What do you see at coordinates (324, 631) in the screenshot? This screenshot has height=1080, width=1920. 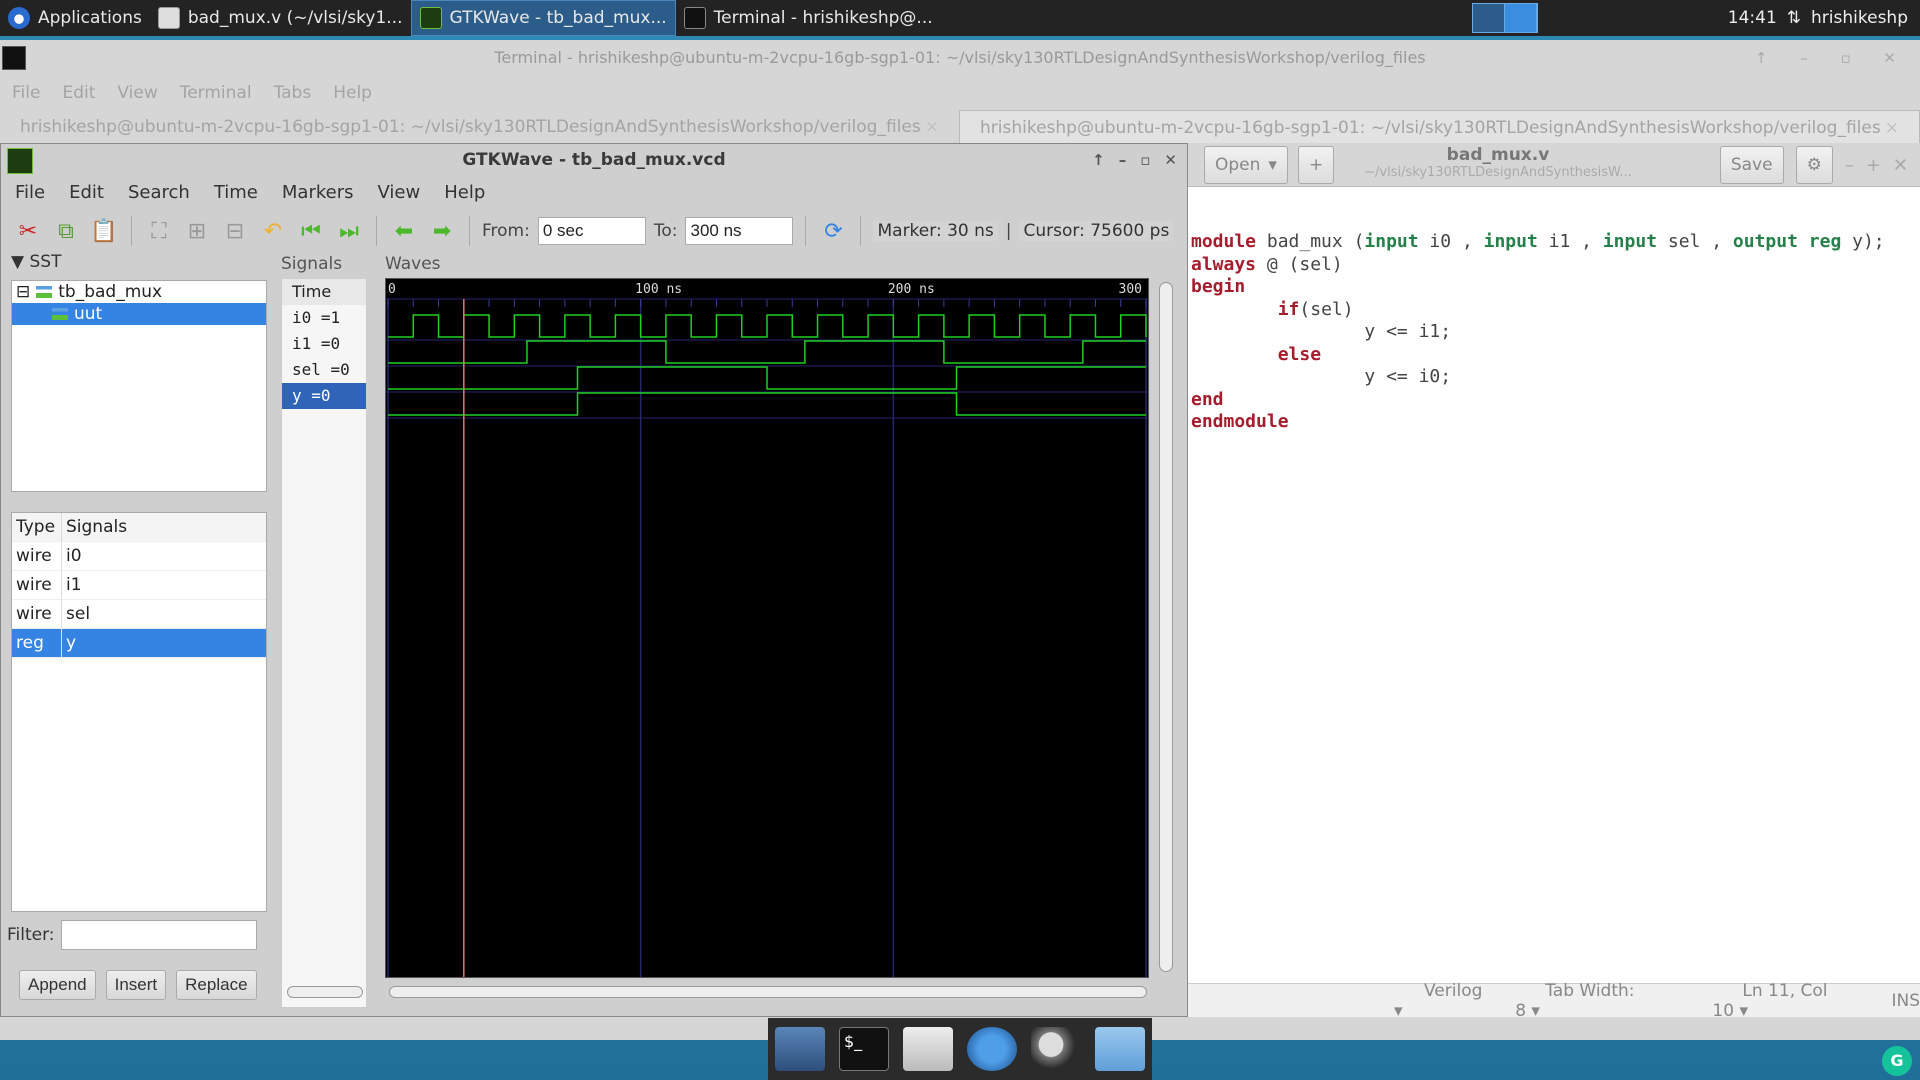 I see `signals-pane: Signals Time i0 =1 i1 =0 sel =0 y =0` at bounding box center [324, 631].